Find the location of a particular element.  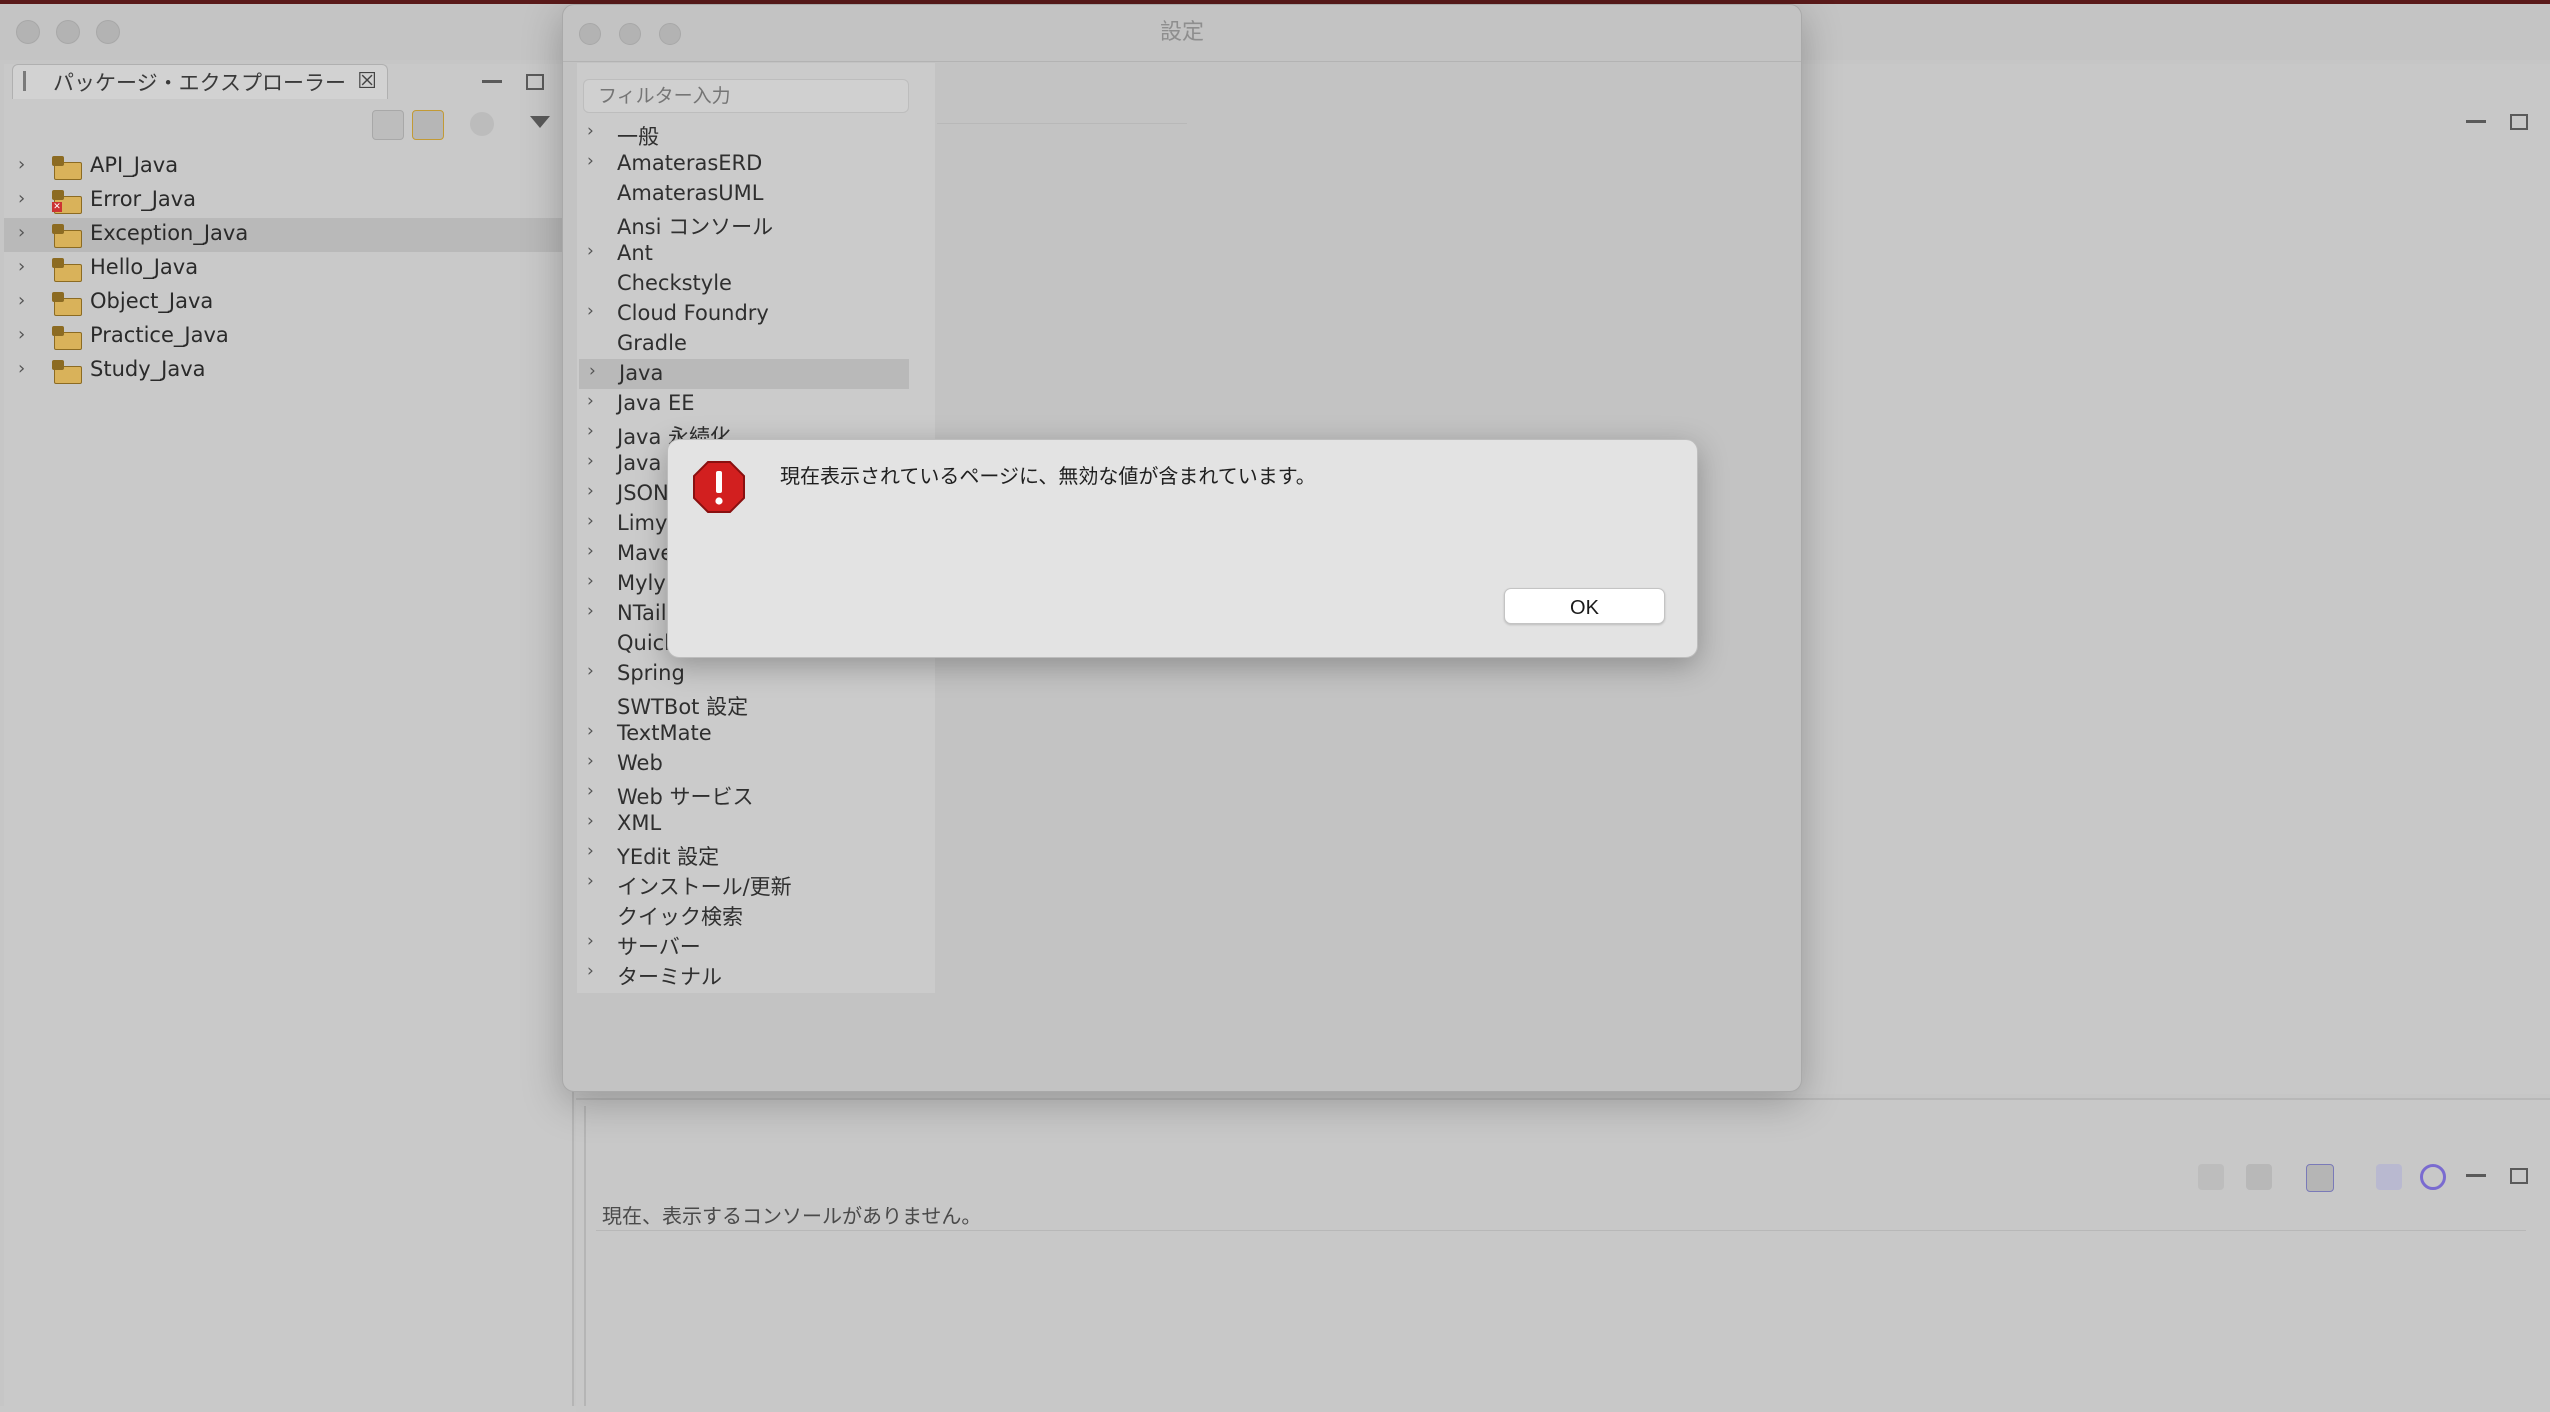

console-maximize-icon is located at coordinates (2519, 1176).